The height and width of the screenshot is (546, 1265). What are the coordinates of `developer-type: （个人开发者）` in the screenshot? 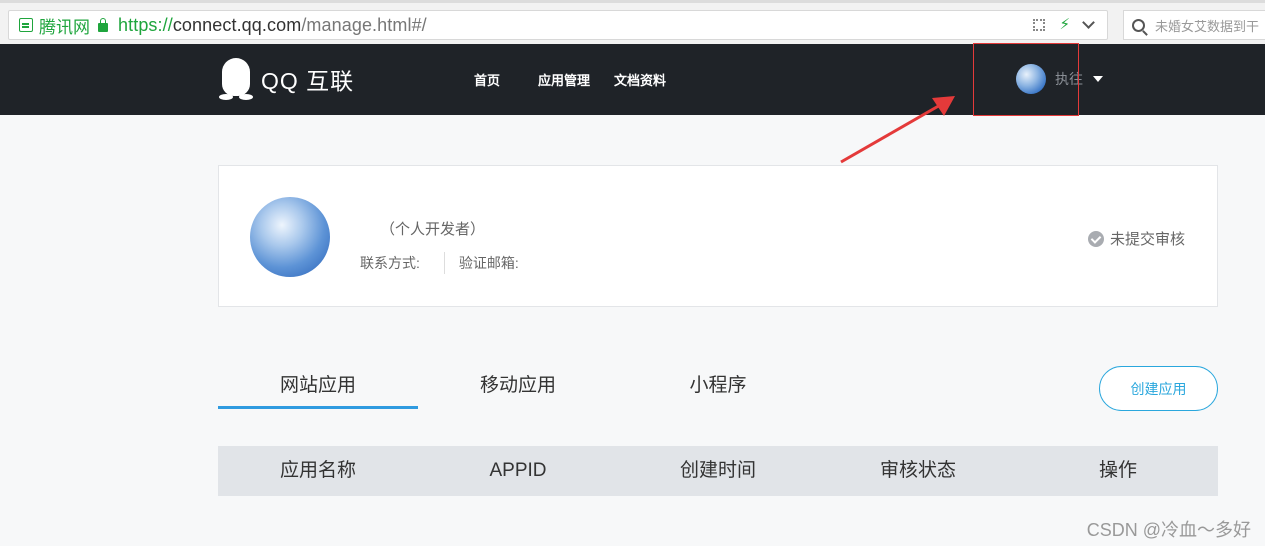 It's located at (433, 229).